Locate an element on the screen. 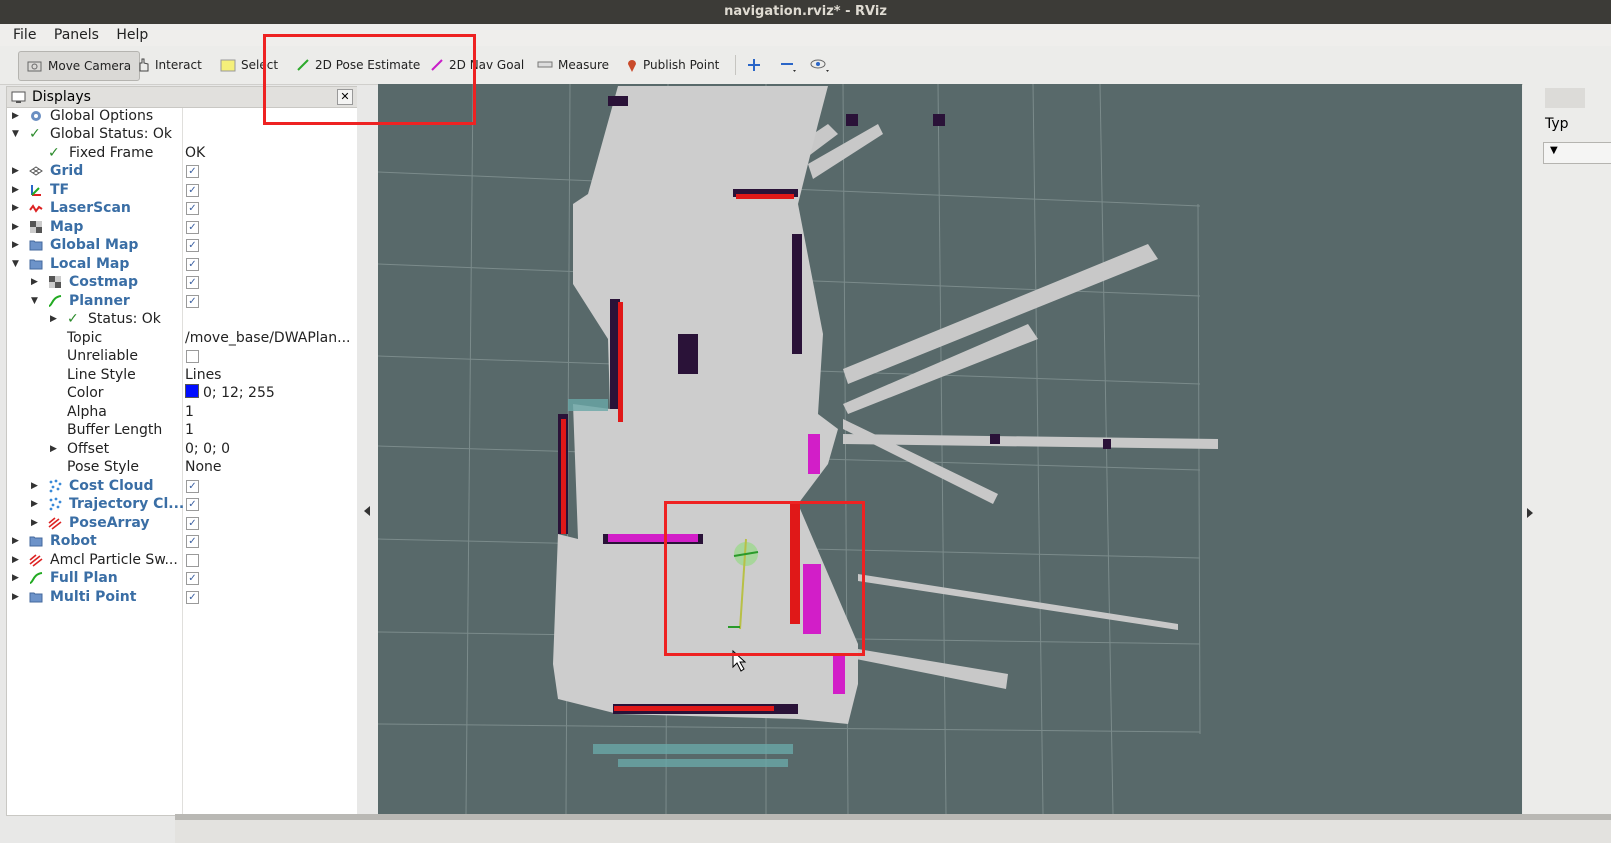 This screenshot has width=1611, height=843. laserscan-checkbox: ✓ is located at coordinates (192, 208).